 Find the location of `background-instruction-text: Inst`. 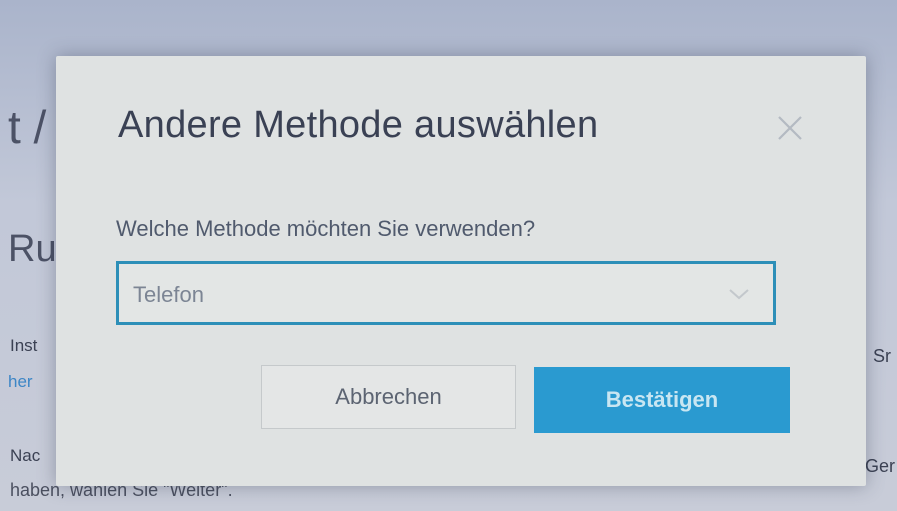

background-instruction-text: Inst is located at coordinates (24, 345).